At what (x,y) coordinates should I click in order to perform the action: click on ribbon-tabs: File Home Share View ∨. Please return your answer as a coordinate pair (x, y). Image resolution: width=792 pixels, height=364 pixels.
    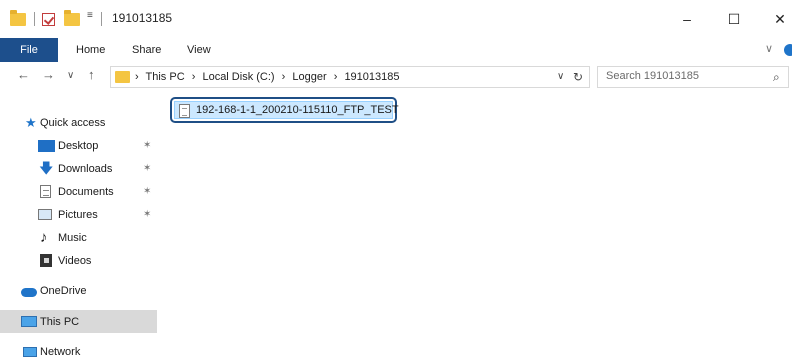
    Looking at the image, I should click on (396, 50).